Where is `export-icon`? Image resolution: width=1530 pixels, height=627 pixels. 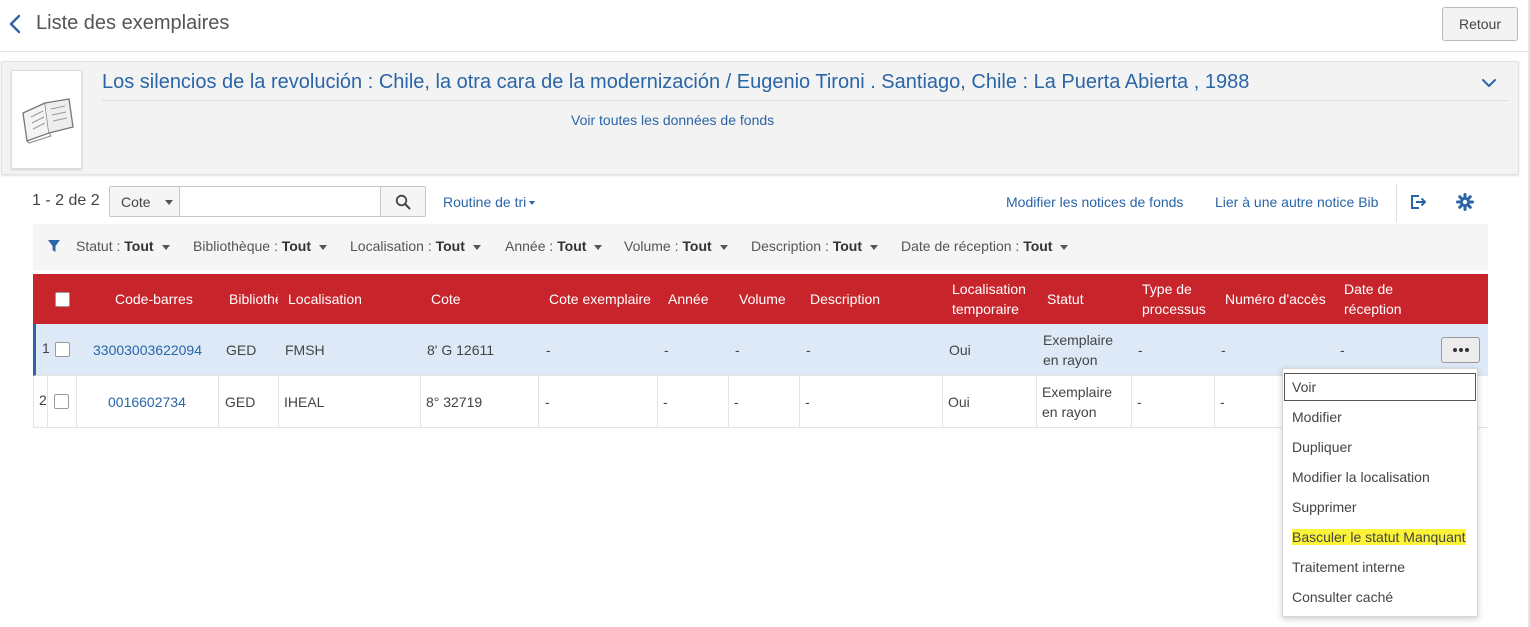 export-icon is located at coordinates (1418, 202).